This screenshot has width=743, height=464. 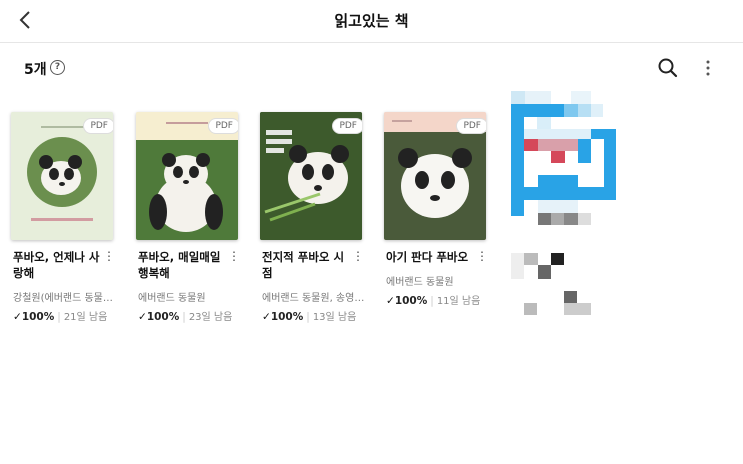 What do you see at coordinates (57, 265) in the screenshot?
I see `book-title: 푸바오, 언제나 사랑해` at bounding box center [57, 265].